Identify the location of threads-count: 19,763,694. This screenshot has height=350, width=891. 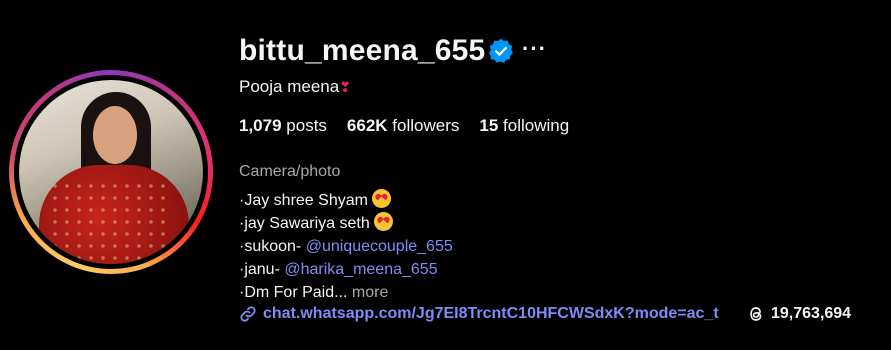
(811, 313).